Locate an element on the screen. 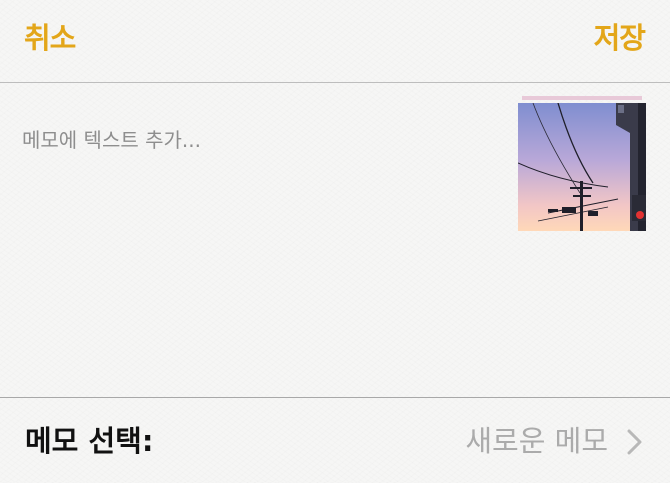 Image resolution: width=670 pixels, height=483 pixels. save-button: 저장 is located at coordinates (620, 38).